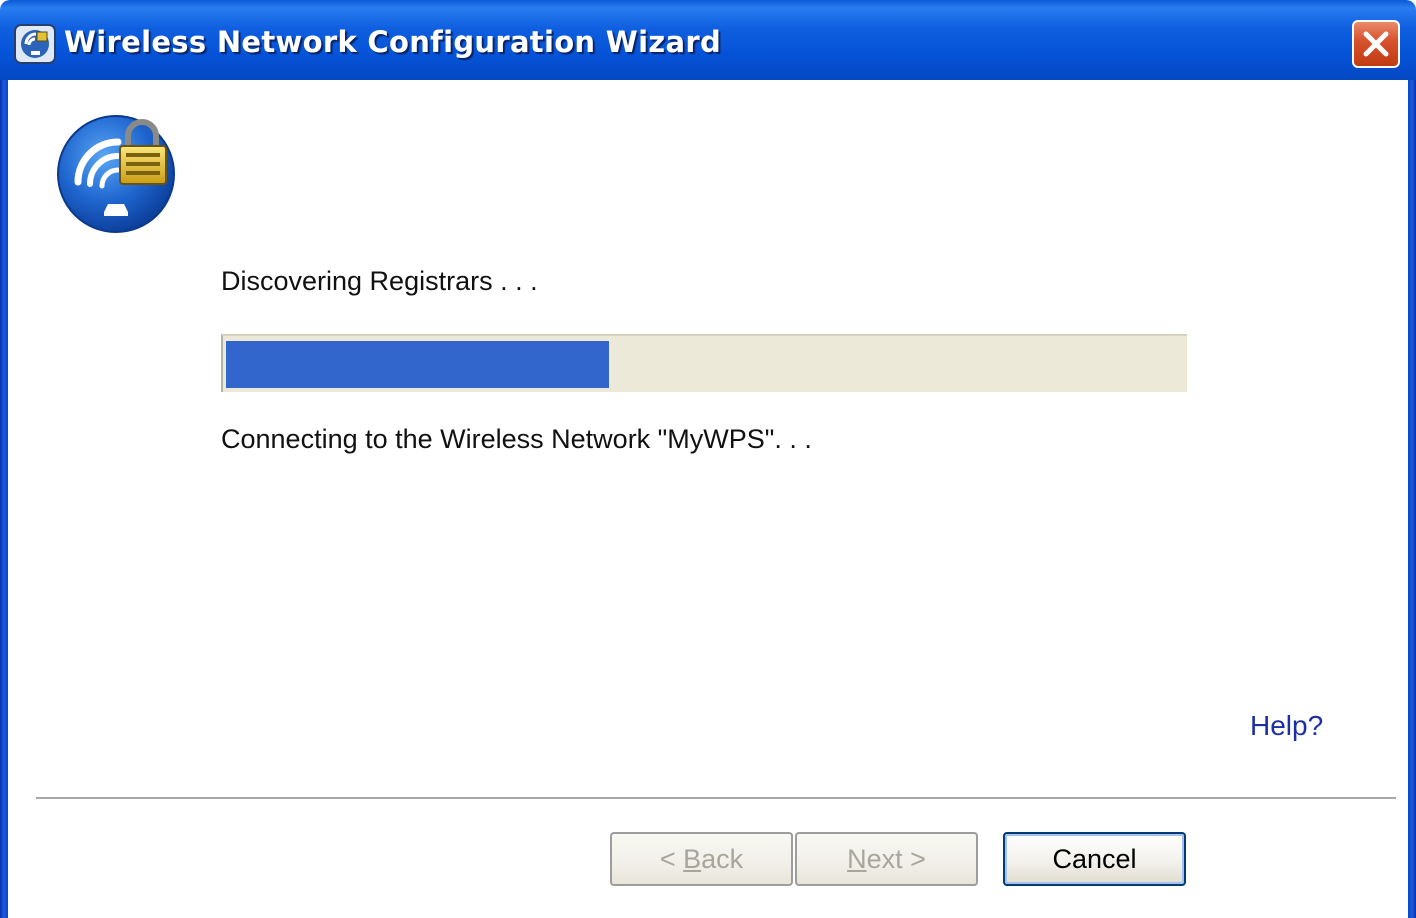 The image size is (1416, 918). I want to click on window-border-left, so click(4, 499).